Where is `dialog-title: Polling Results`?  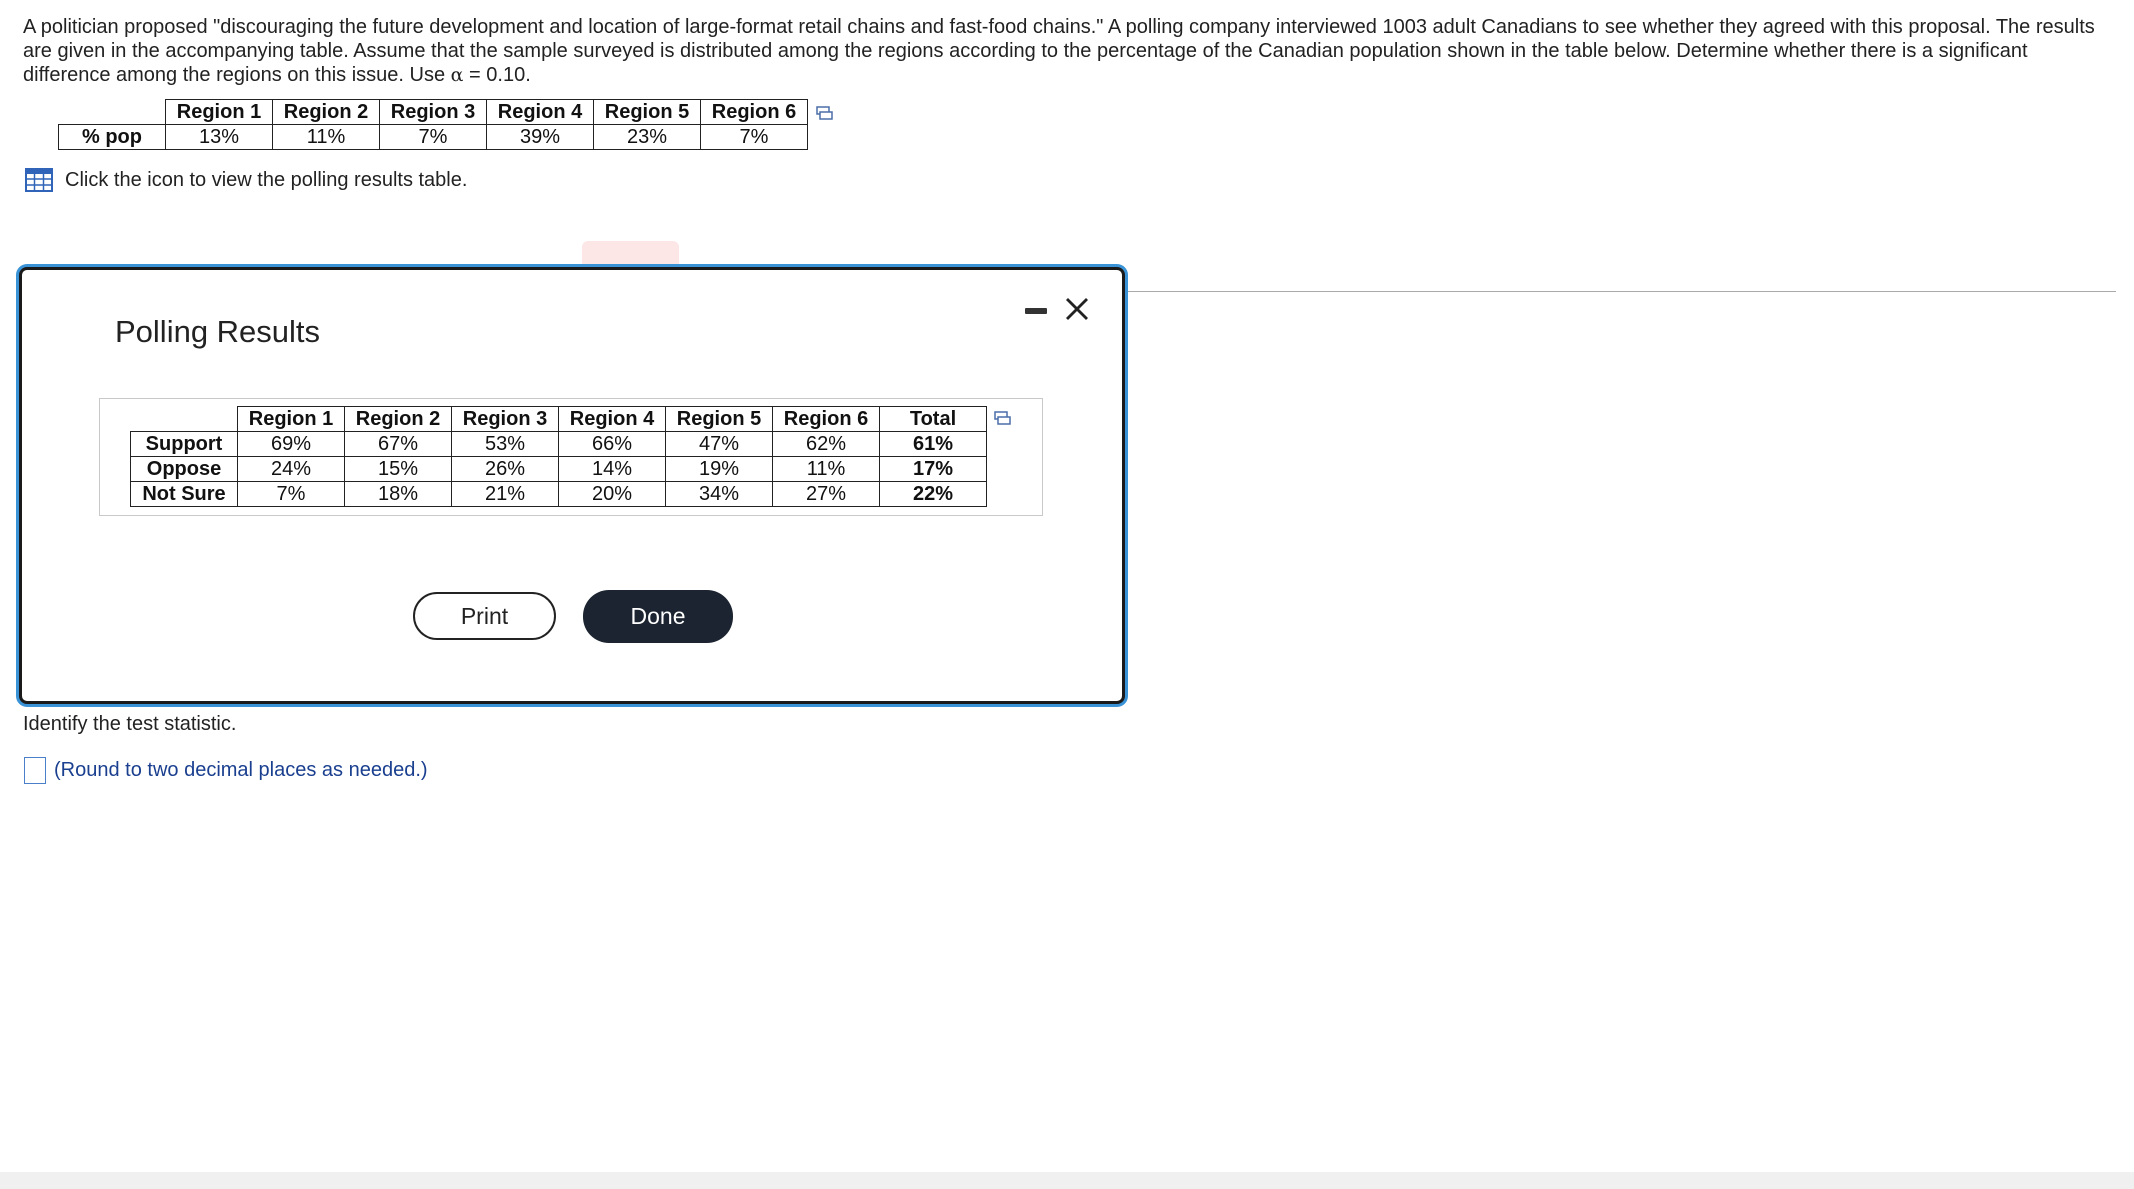 dialog-title: Polling Results is located at coordinates (218, 331).